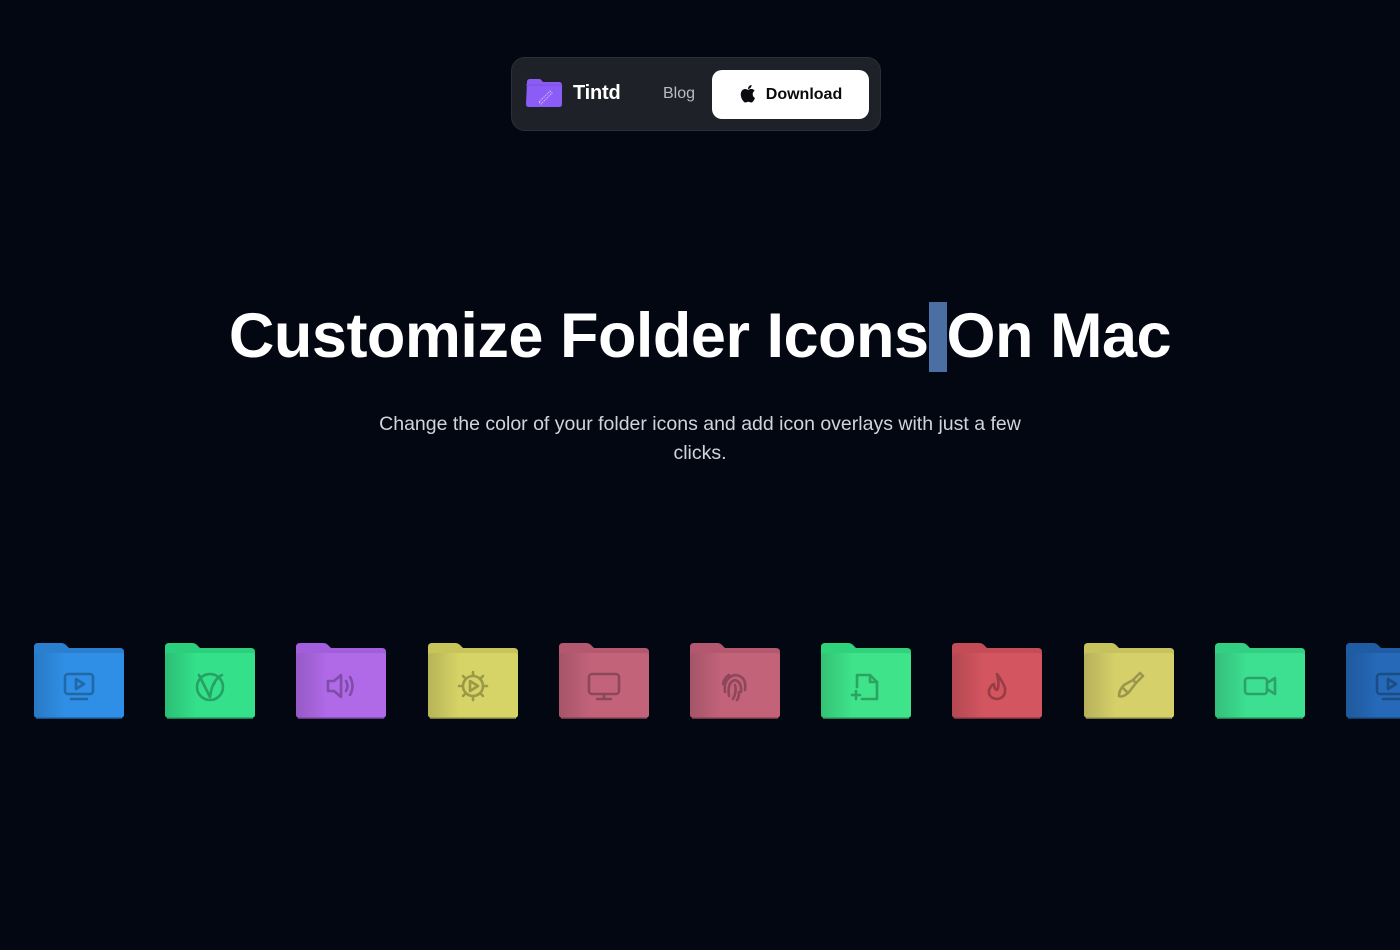 This screenshot has height=950, width=1400. What do you see at coordinates (679, 94) in the screenshot?
I see `blog-link: Blog` at bounding box center [679, 94].